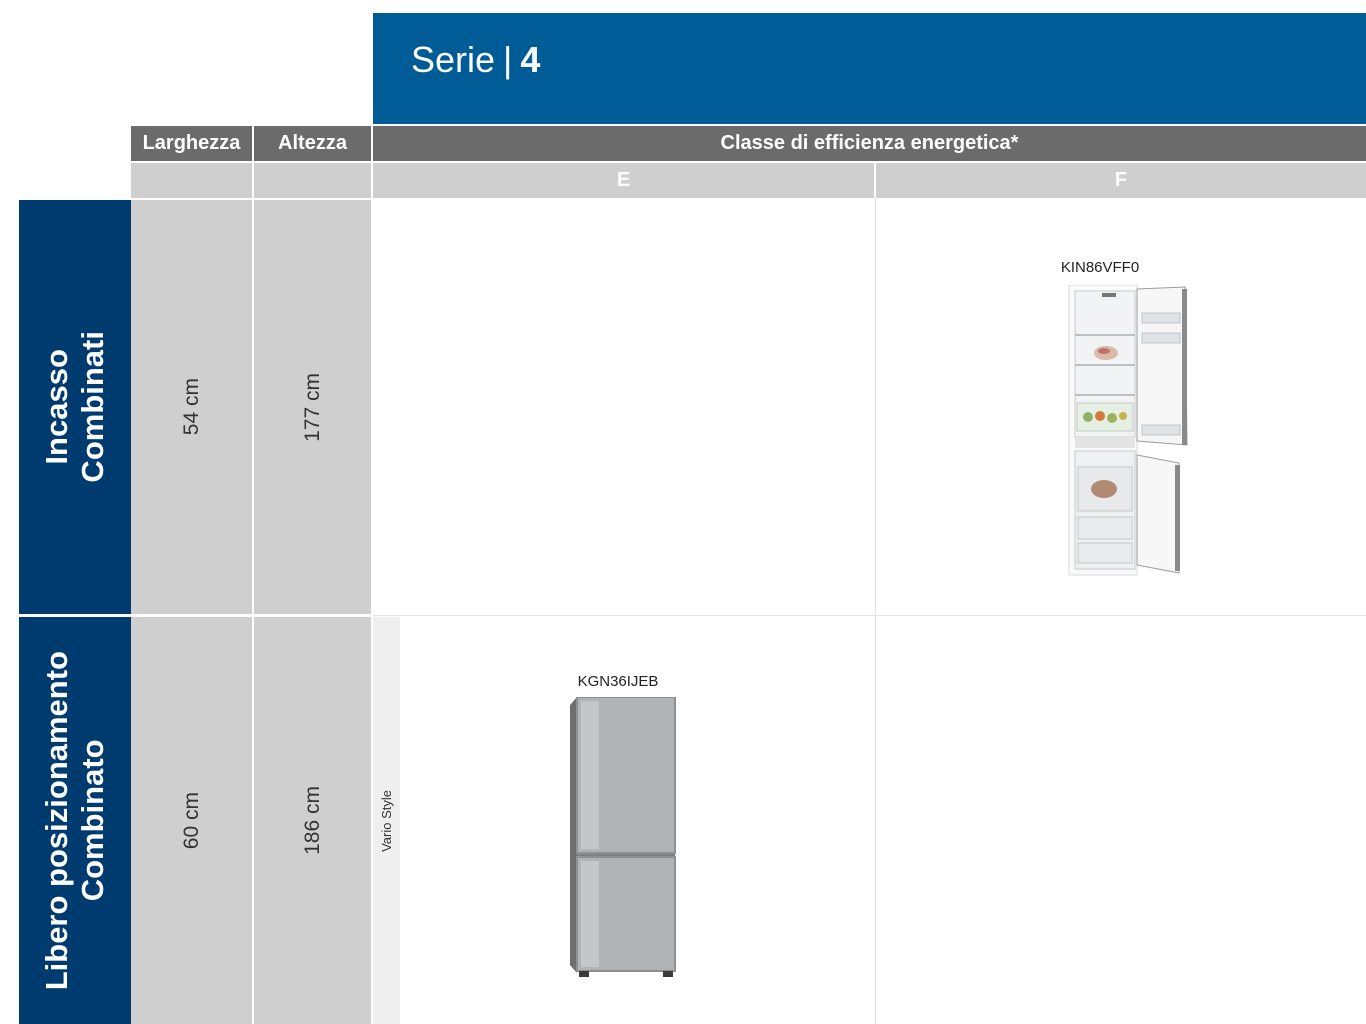 This screenshot has height=1024, width=1366. Describe the element at coordinates (1128, 433) in the screenshot. I see `built-in-fridge-image` at that location.